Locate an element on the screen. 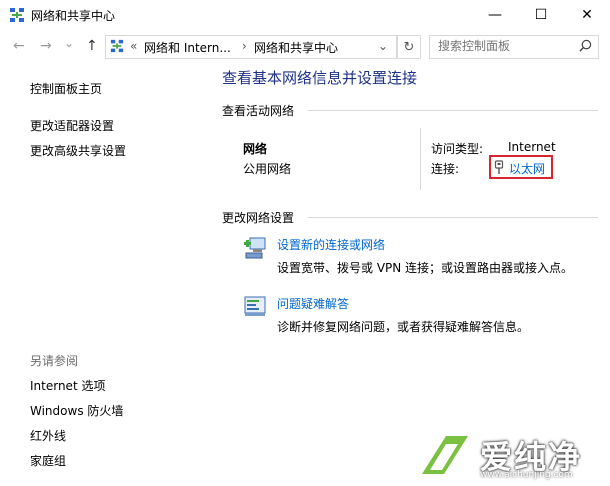  up-arrow-icon: ↑ is located at coordinates (92, 46).